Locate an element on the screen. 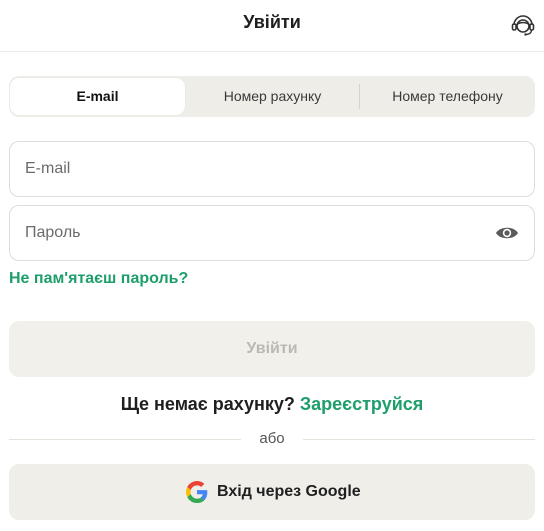 The width and height of the screenshot is (544, 531). header: Увійти is located at coordinates (272, 26).